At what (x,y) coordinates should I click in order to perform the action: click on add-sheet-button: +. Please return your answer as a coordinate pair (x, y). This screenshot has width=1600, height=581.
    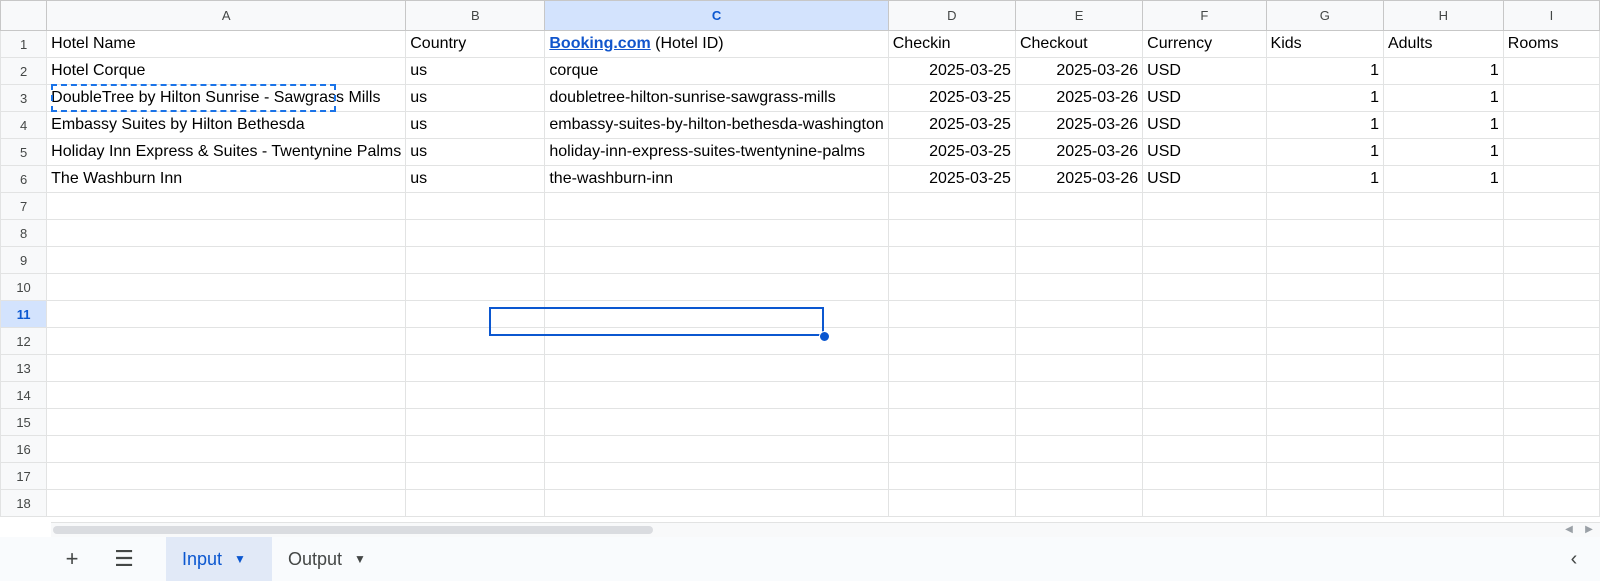
    Looking at the image, I should click on (72, 559).